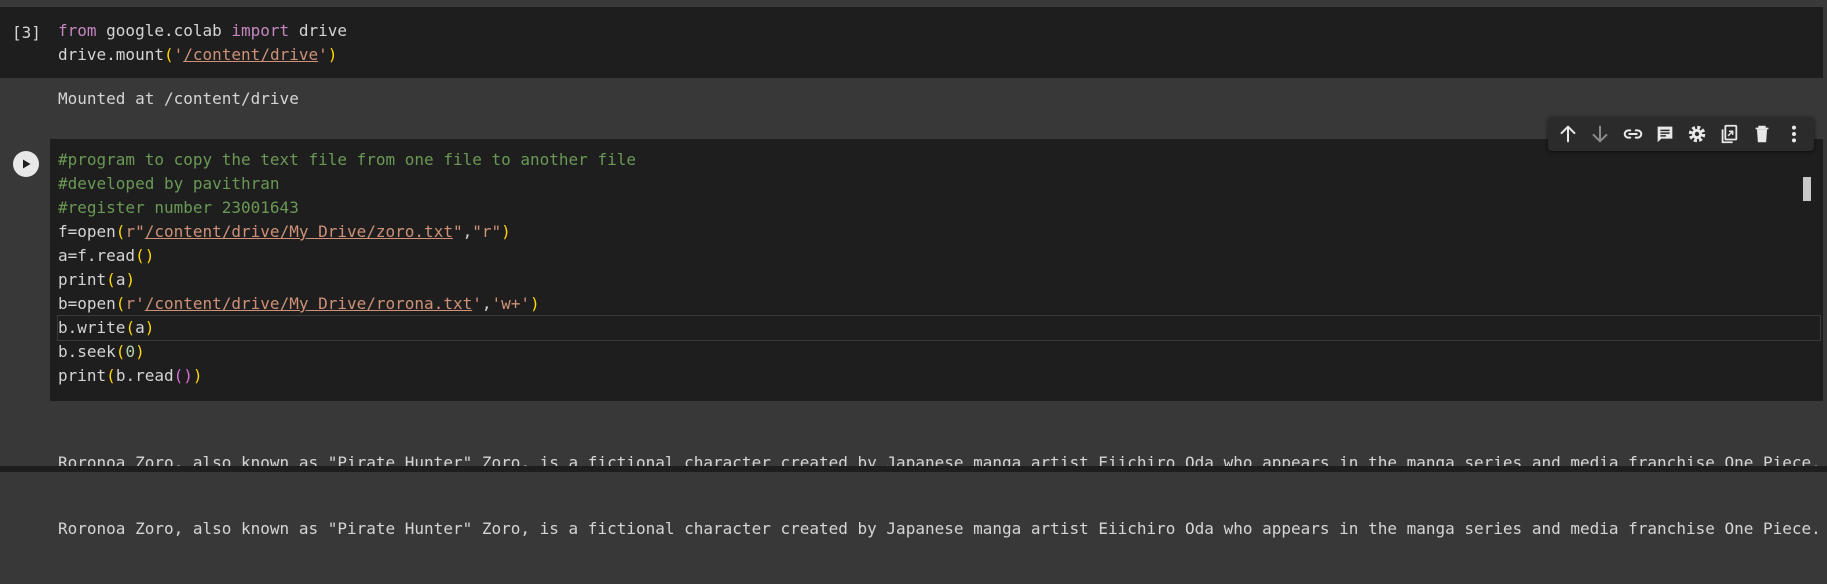 The image size is (1827, 584). I want to click on link-icon, so click(1632, 134).